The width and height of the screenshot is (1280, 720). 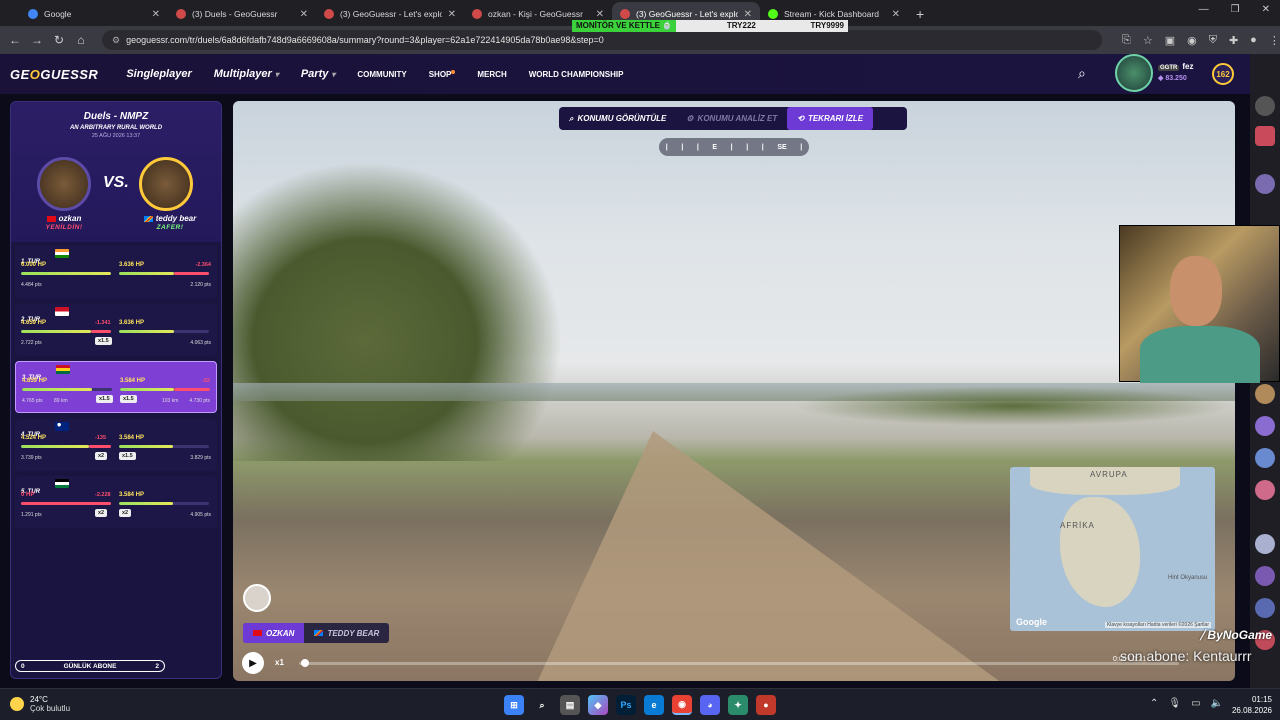 I want to click on player2-name: teddy bear, so click(x=170, y=218).